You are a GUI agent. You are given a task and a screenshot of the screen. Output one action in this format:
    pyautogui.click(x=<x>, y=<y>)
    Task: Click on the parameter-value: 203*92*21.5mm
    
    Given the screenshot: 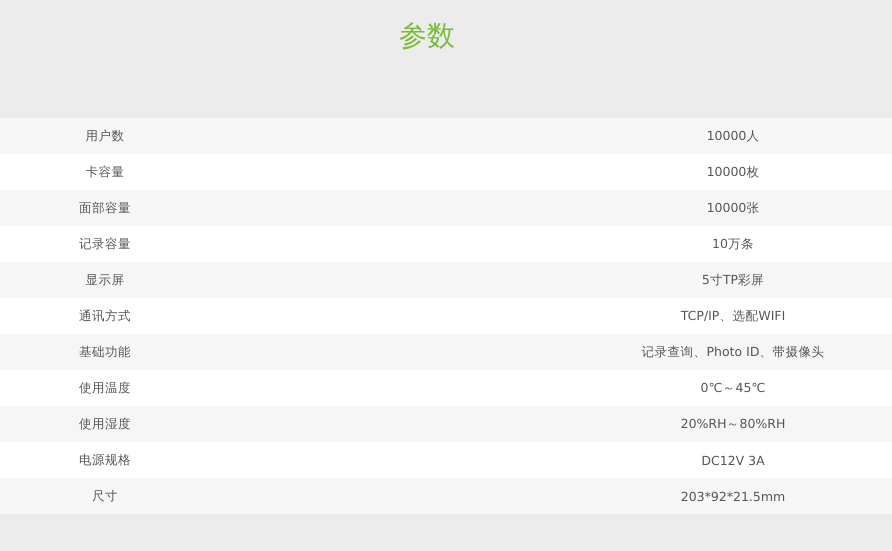 What is the action you would take?
    pyautogui.click(x=733, y=496)
    